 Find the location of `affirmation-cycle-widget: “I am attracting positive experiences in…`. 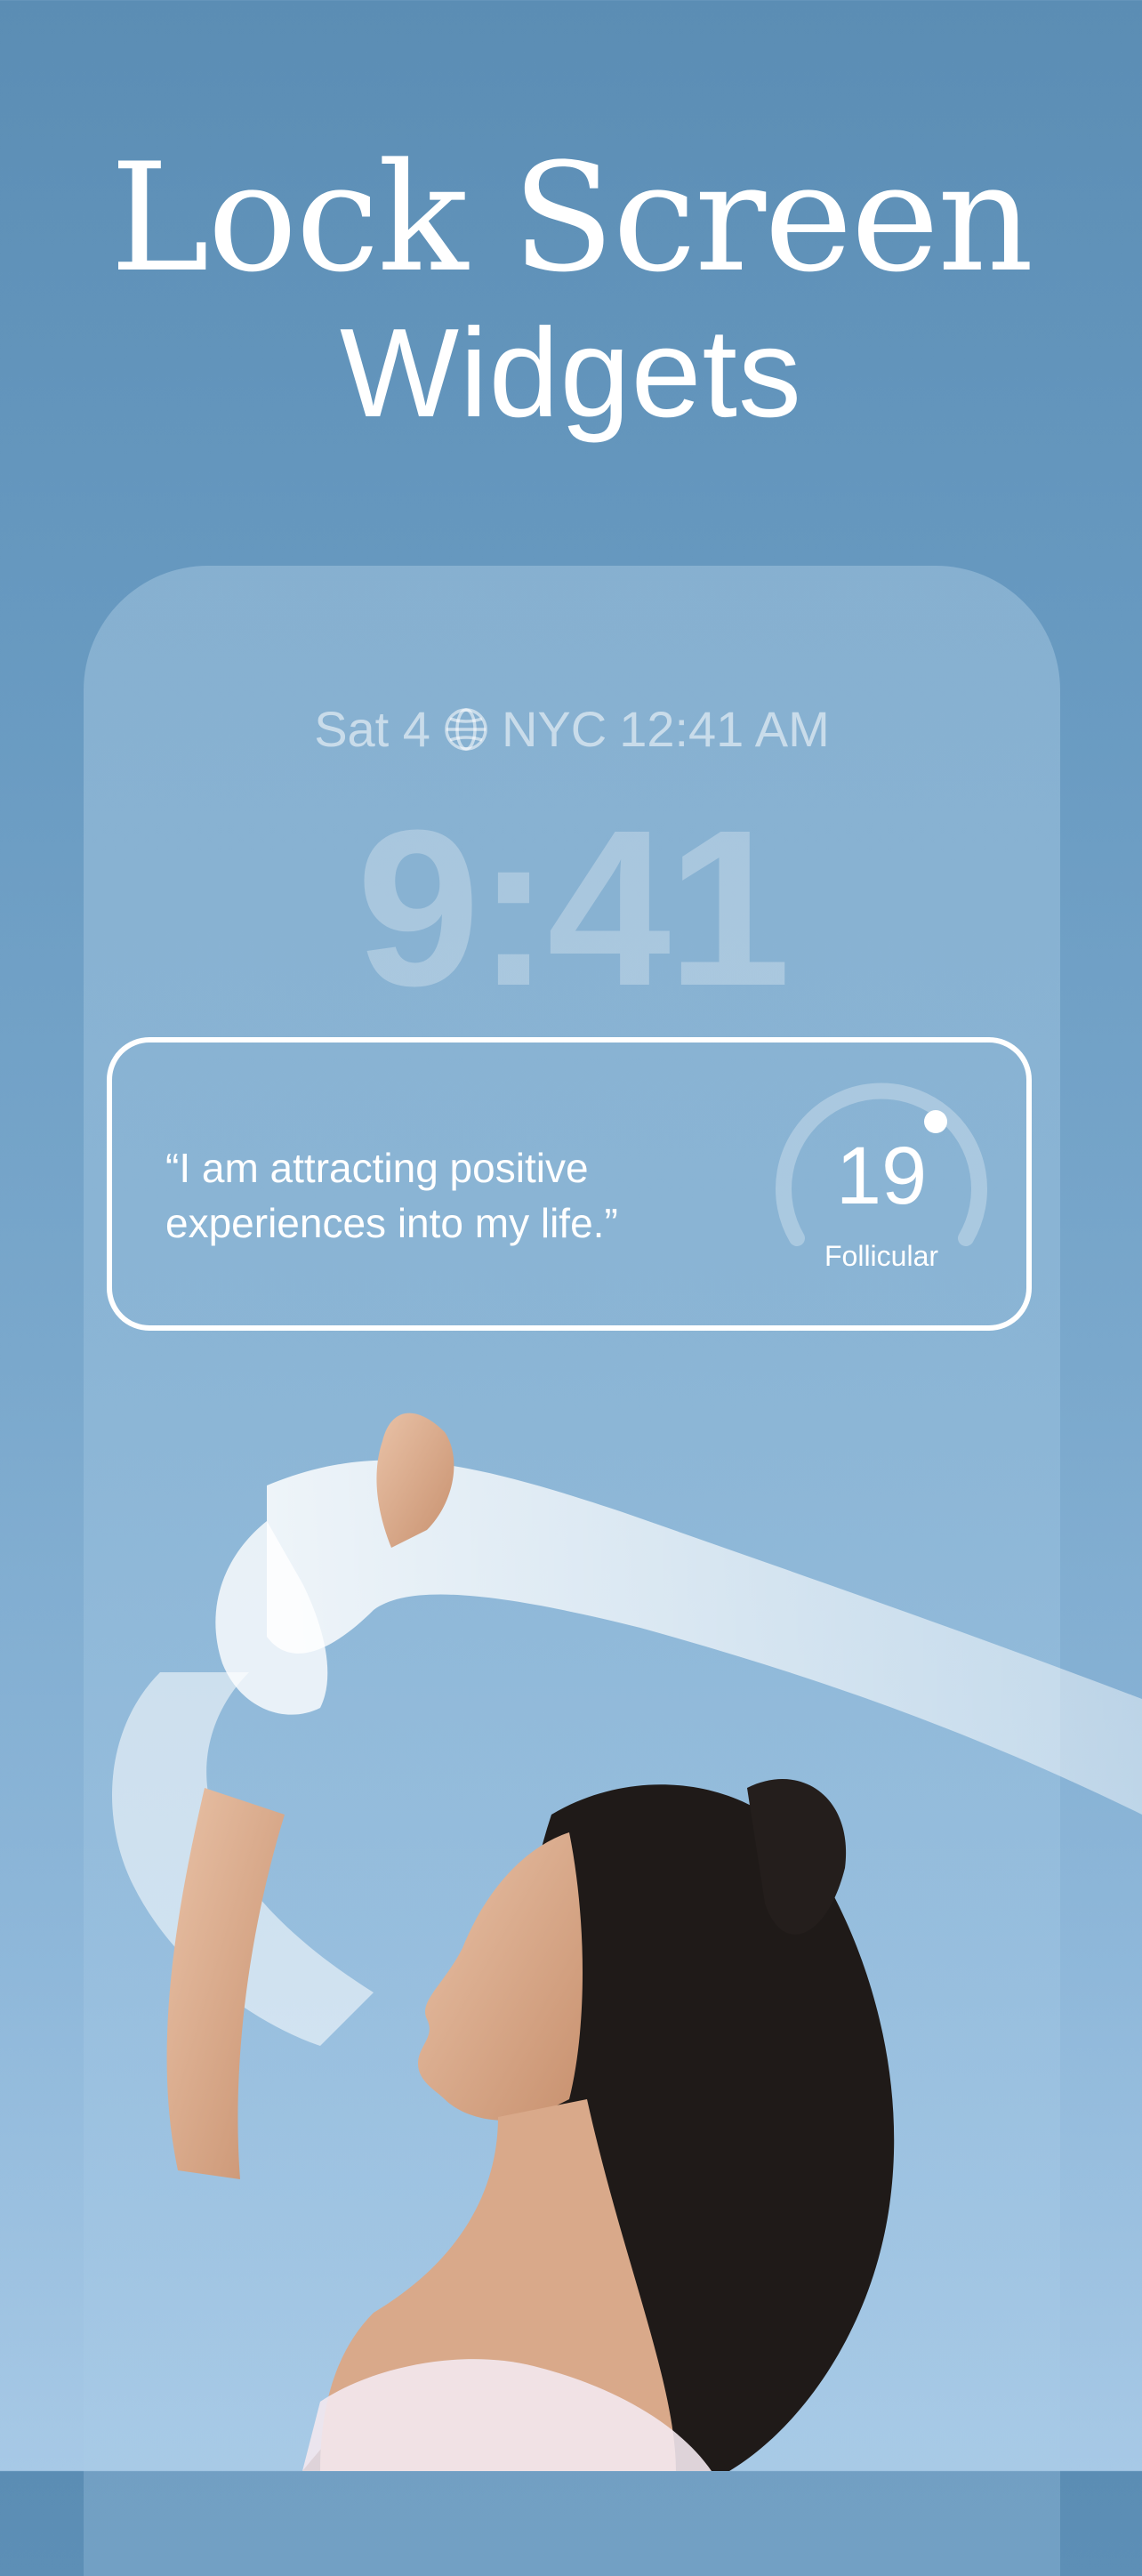

affirmation-cycle-widget: “I am attracting positive experiences in… is located at coordinates (569, 1184).